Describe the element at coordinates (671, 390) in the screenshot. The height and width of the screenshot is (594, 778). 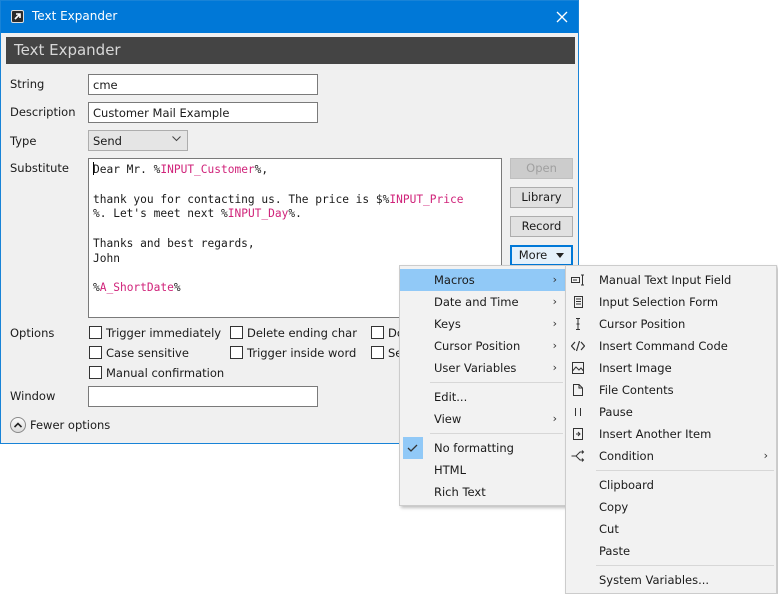
I see `menu-item-file-contents: File Contents` at that location.